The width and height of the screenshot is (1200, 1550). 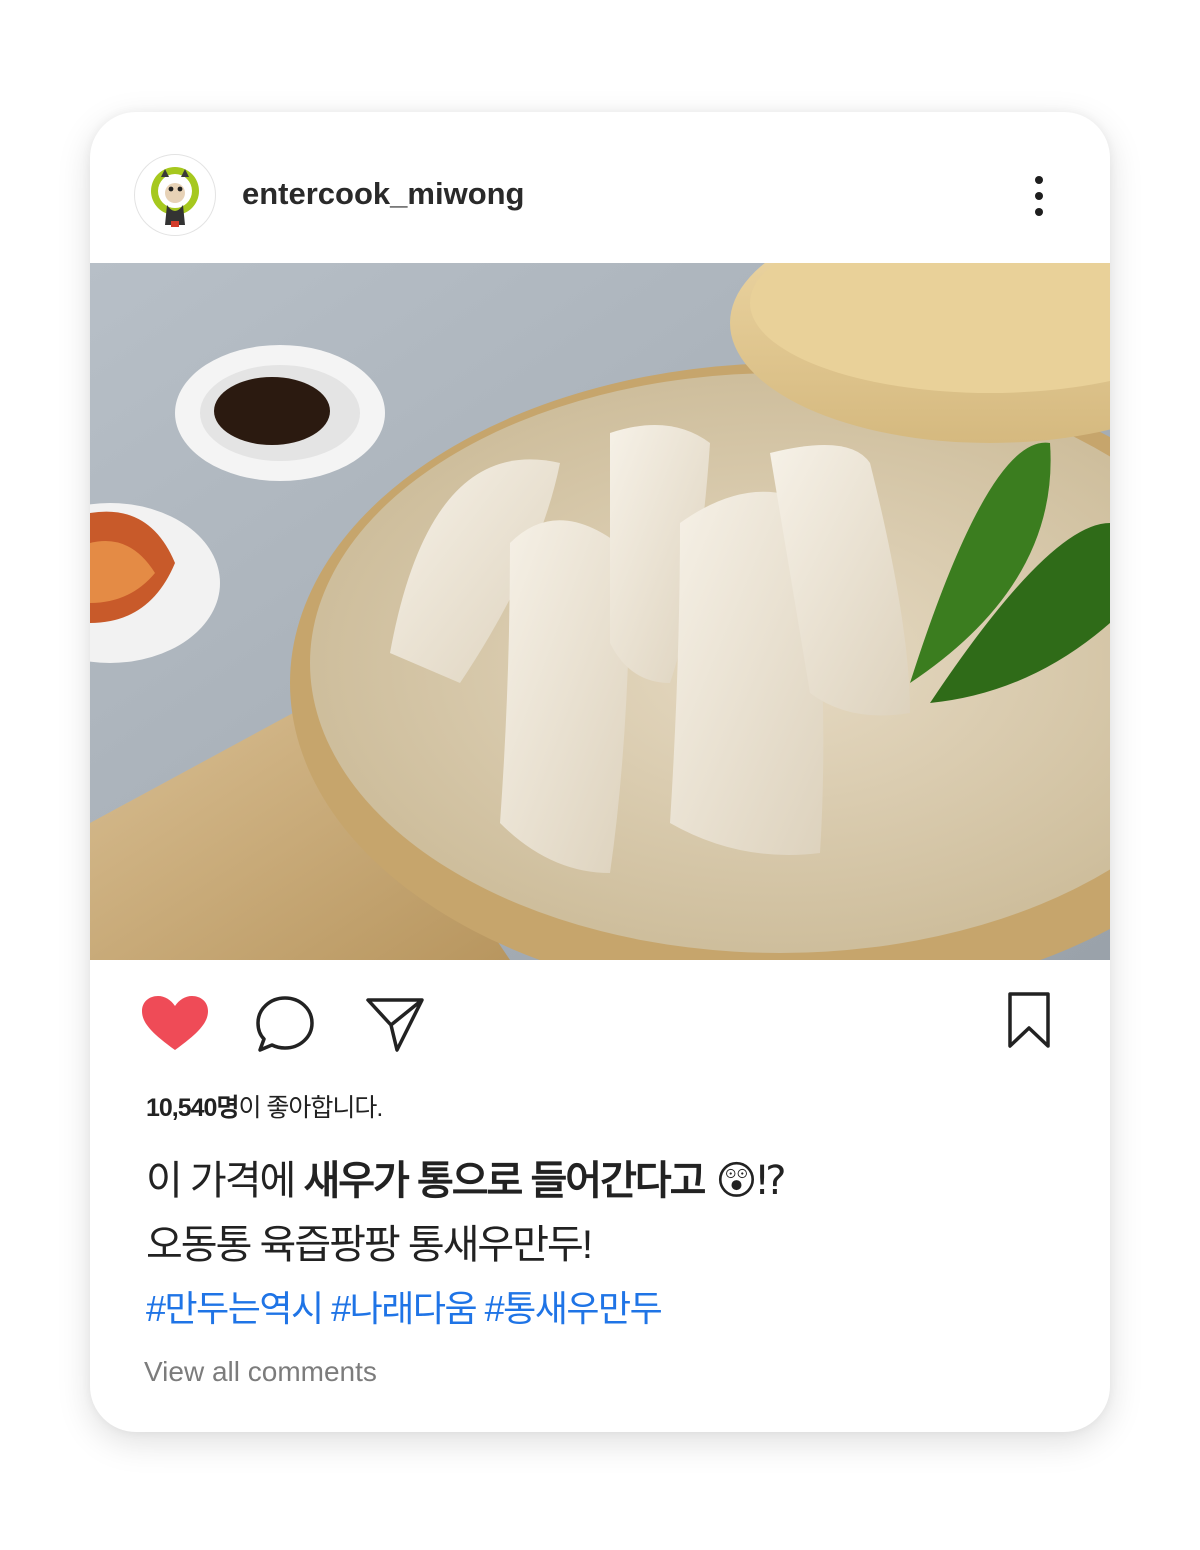 I want to click on caption-emoji: 😲⁉, so click(x=745, y=1181).